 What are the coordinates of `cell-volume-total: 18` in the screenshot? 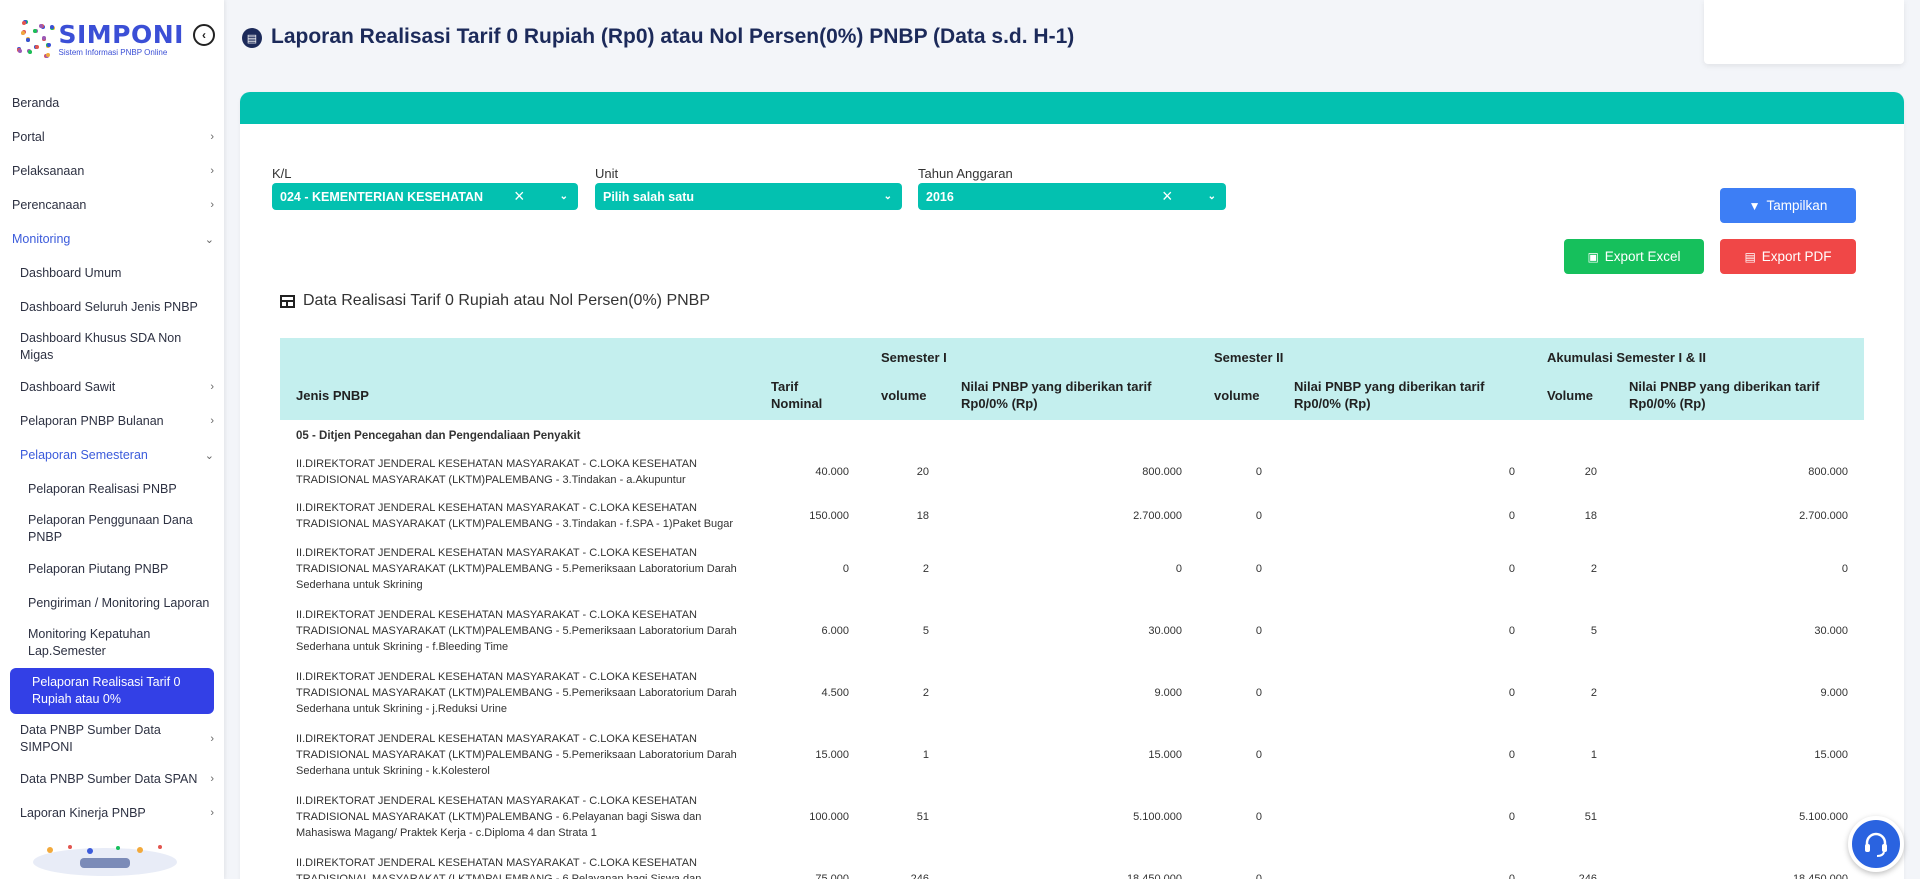 It's located at (1590, 516).